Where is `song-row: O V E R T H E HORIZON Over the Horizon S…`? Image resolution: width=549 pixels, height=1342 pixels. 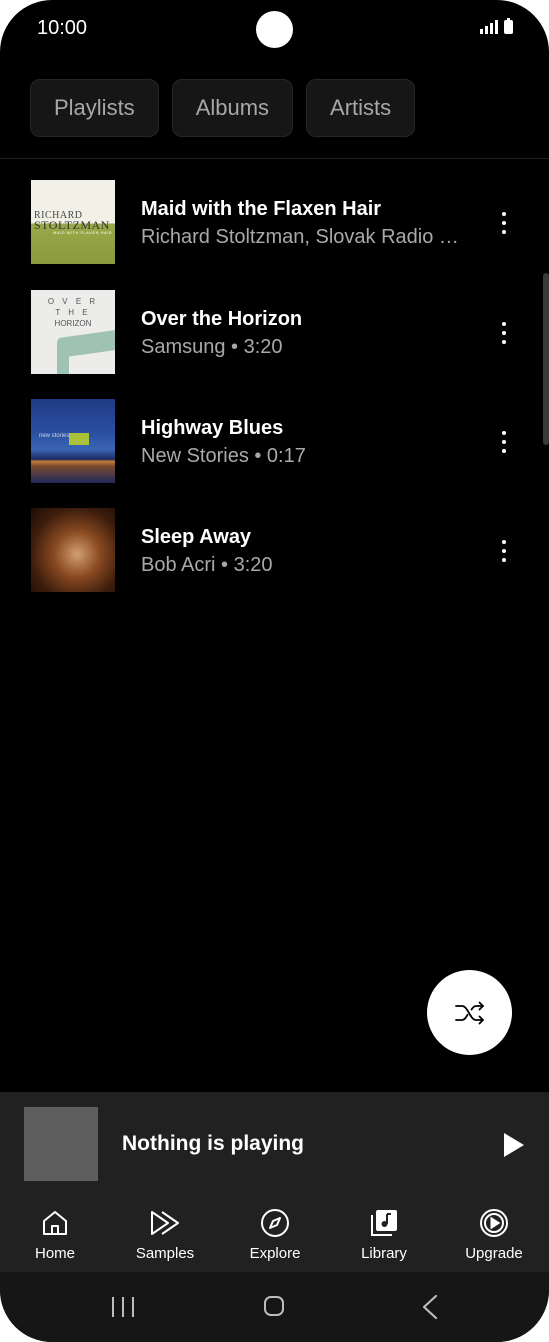 song-row: O V E R T H E HORIZON Over the Horizon S… is located at coordinates (274, 345).